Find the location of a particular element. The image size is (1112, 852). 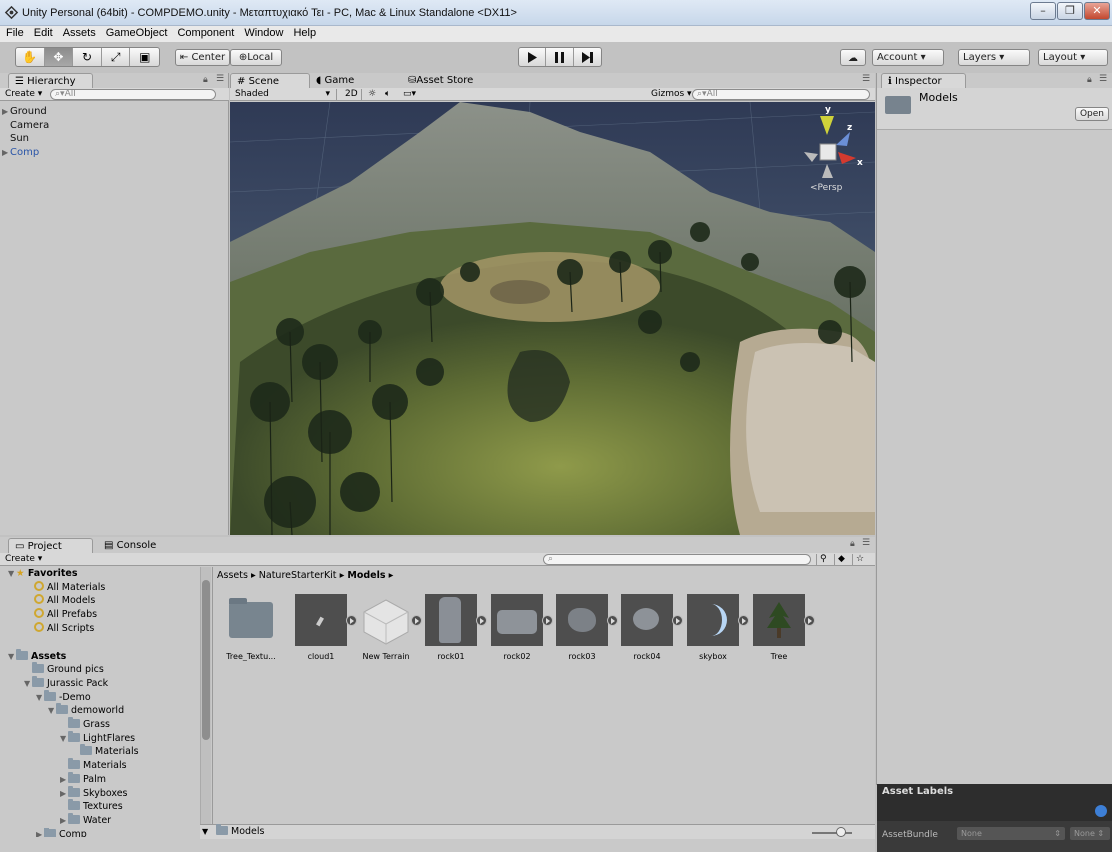

space-local-toggle: ⊕Local is located at coordinates (256, 57).